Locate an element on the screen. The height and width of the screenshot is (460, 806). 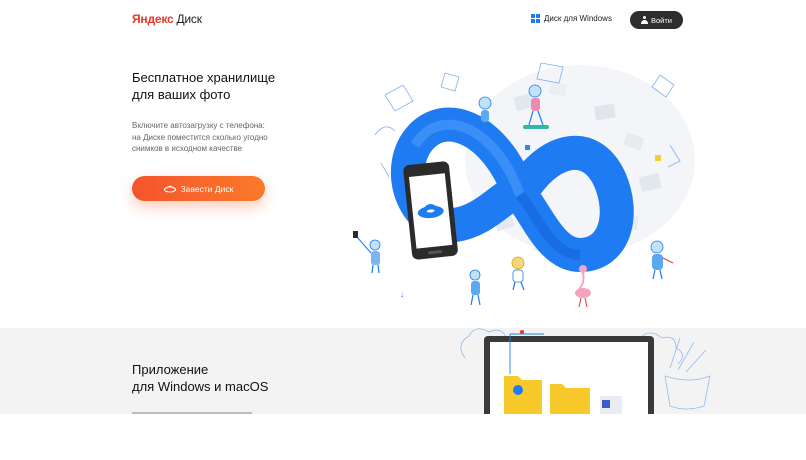
hero-title-line-2: для ваших фото is located at coordinates (181, 94).